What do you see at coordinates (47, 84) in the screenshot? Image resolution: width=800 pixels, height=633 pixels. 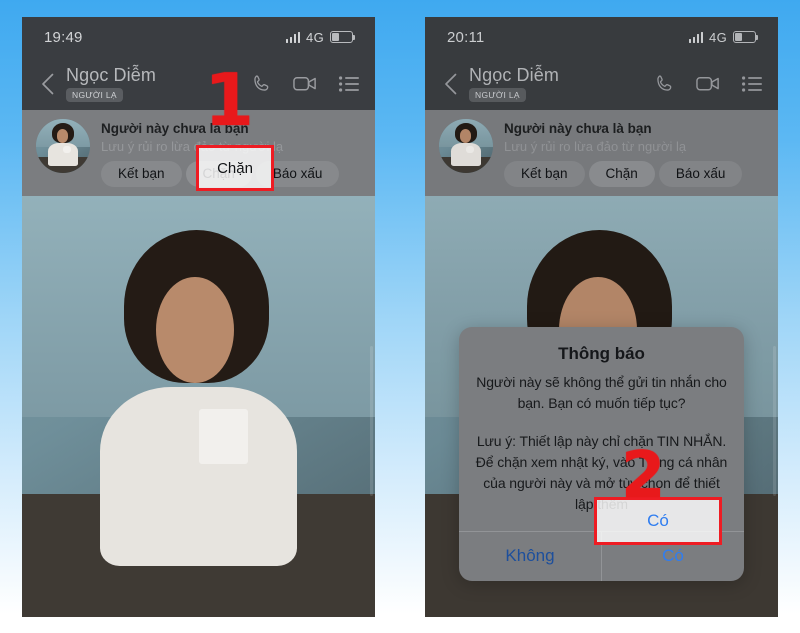 I see `chevron-left-icon` at bounding box center [47, 84].